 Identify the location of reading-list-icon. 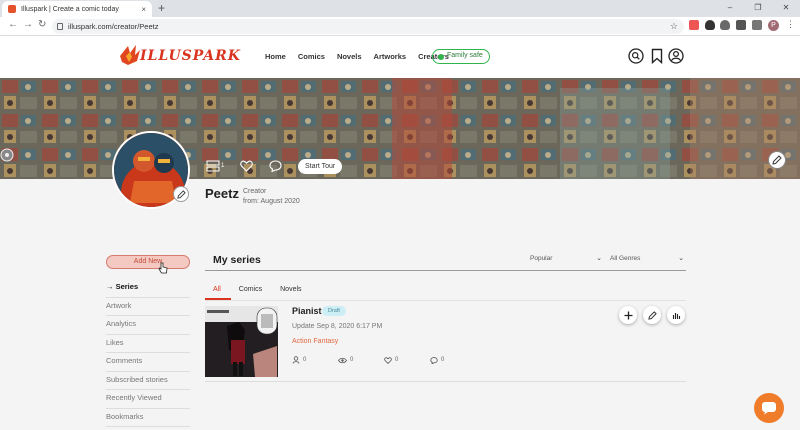
(757, 25).